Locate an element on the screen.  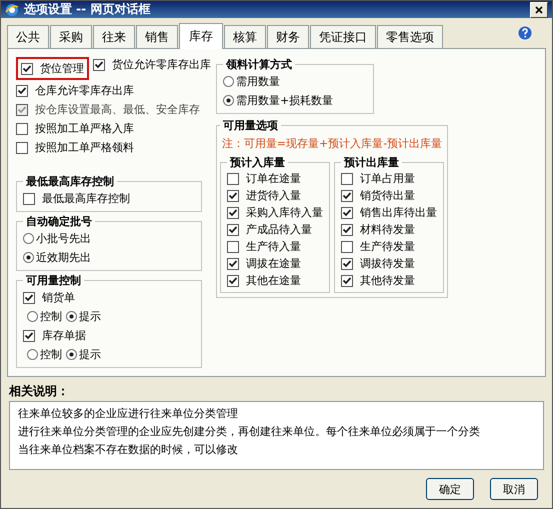
option-label: 按仓库设置最高、最低、安全库存 is located at coordinates (117, 109).